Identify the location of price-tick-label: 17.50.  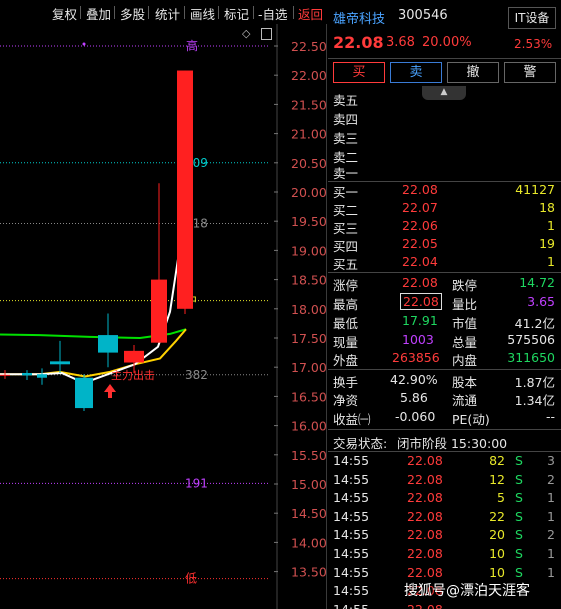
(309, 338).